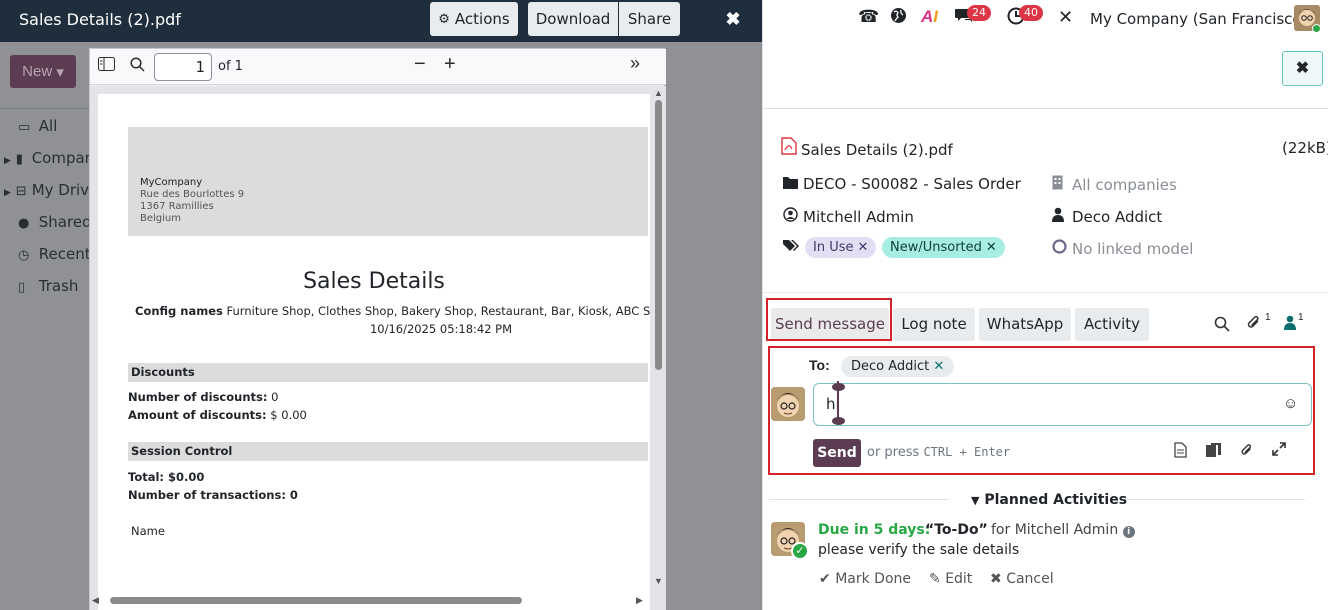  Describe the element at coordinates (841, 247) in the screenshot. I see `tag-in-use: In Use ✕` at that location.